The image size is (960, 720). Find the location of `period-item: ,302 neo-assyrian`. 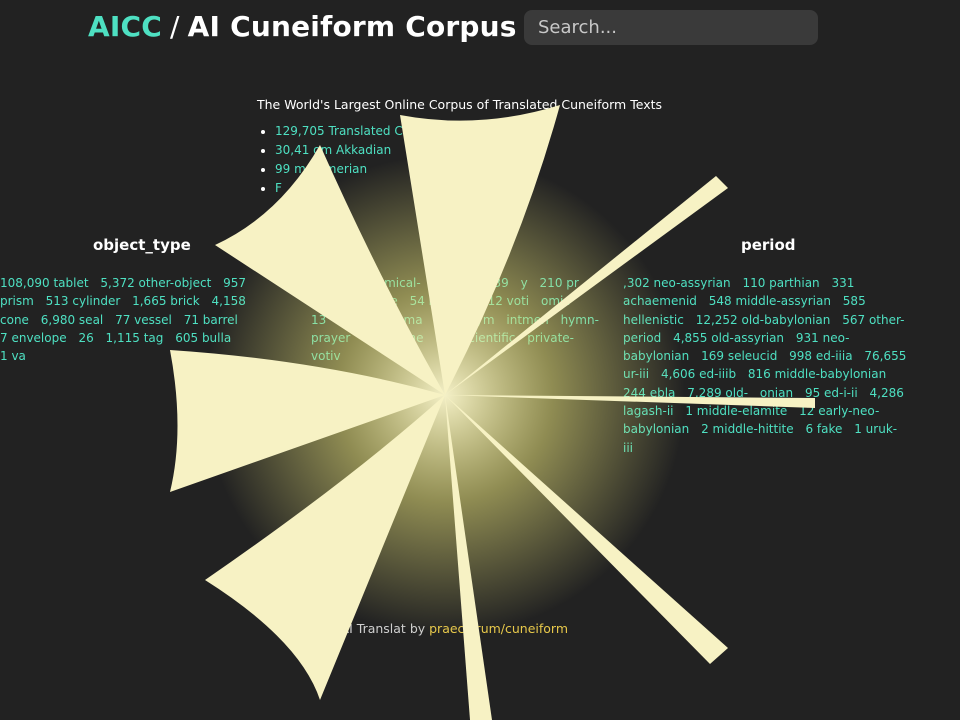

period-item: ,302 neo-assyrian is located at coordinates (677, 283).